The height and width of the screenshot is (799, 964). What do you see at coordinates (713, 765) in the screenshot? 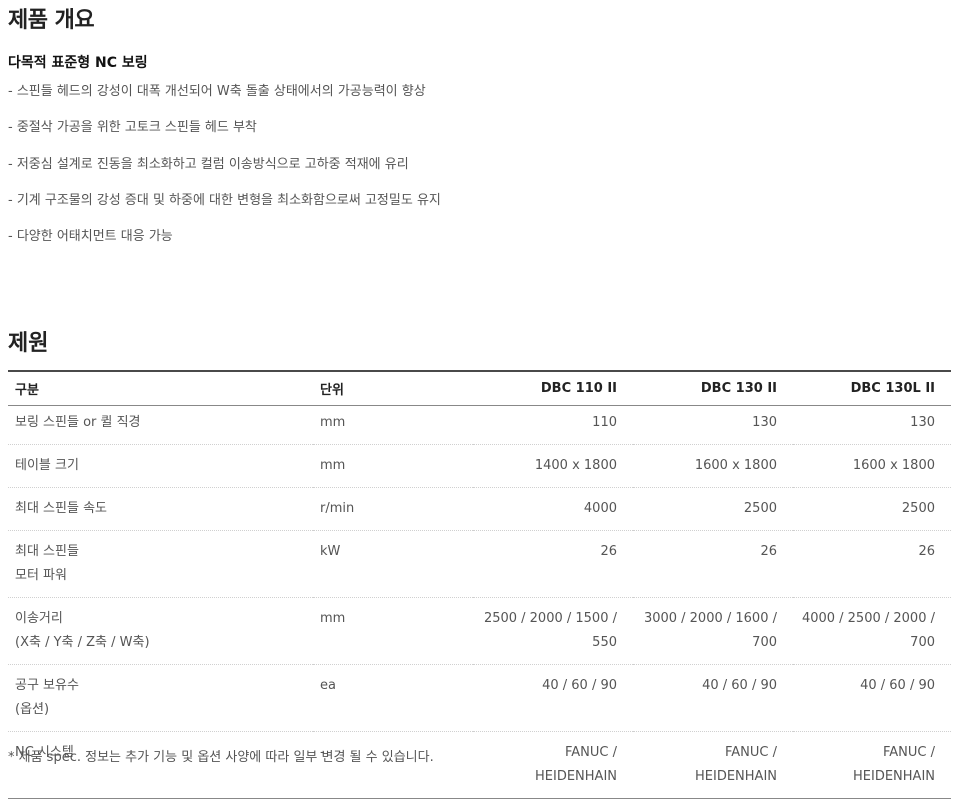
I see `row-value-dbc130: FANUC / HEIDENHAIN` at bounding box center [713, 765].